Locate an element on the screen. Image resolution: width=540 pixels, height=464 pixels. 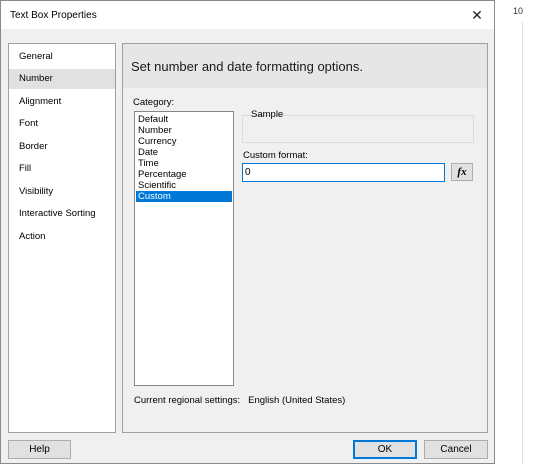
ruler-number: 10 is located at coordinates (518, 11).